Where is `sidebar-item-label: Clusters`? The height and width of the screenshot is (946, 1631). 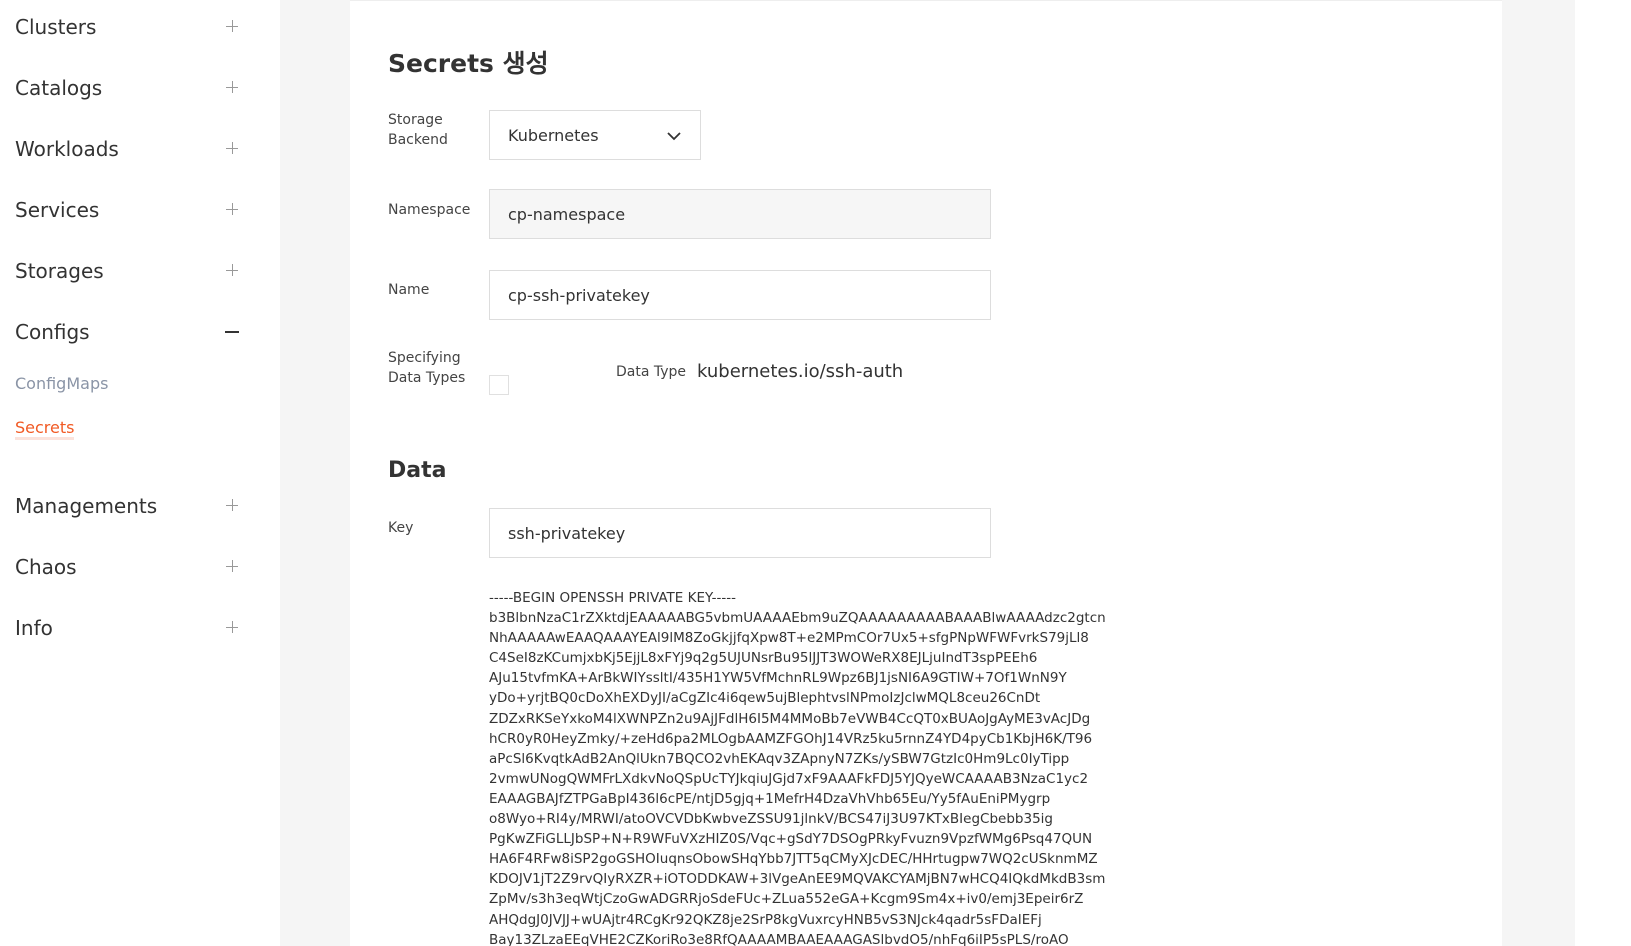
sidebar-item-label: Clusters is located at coordinates (56, 27).